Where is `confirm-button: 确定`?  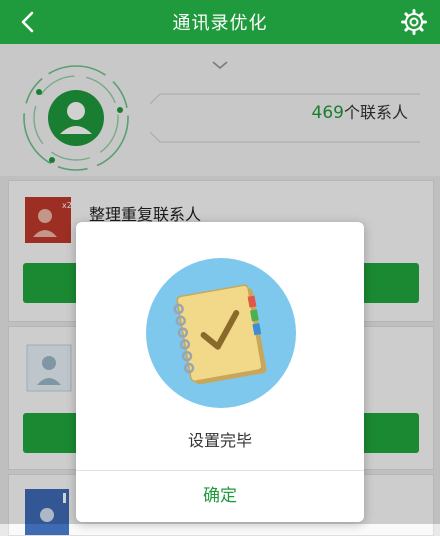
confirm-button: 确定 is located at coordinates (220, 496).